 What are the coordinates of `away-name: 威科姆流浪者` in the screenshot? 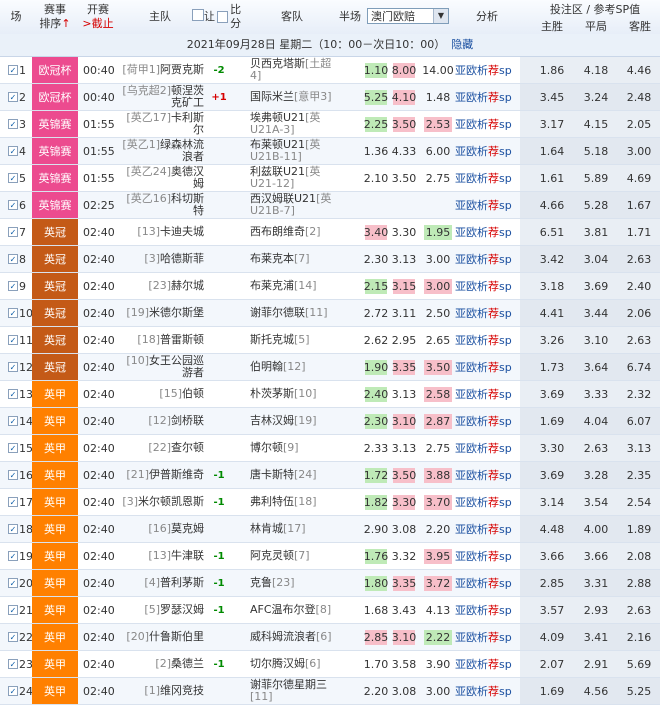 It's located at (283, 636).